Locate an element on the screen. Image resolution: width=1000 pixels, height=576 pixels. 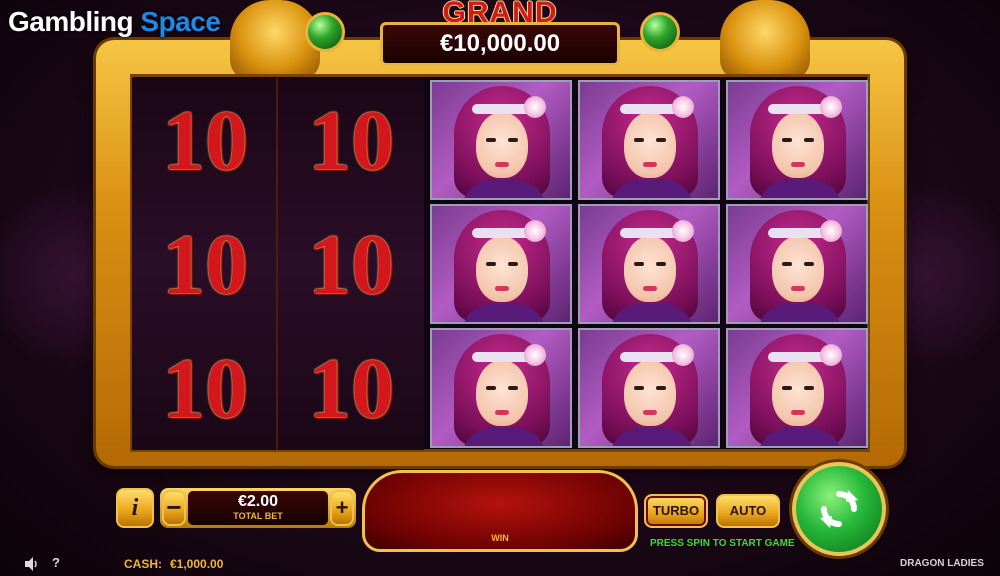
info-button: i is located at coordinates (135, 508).